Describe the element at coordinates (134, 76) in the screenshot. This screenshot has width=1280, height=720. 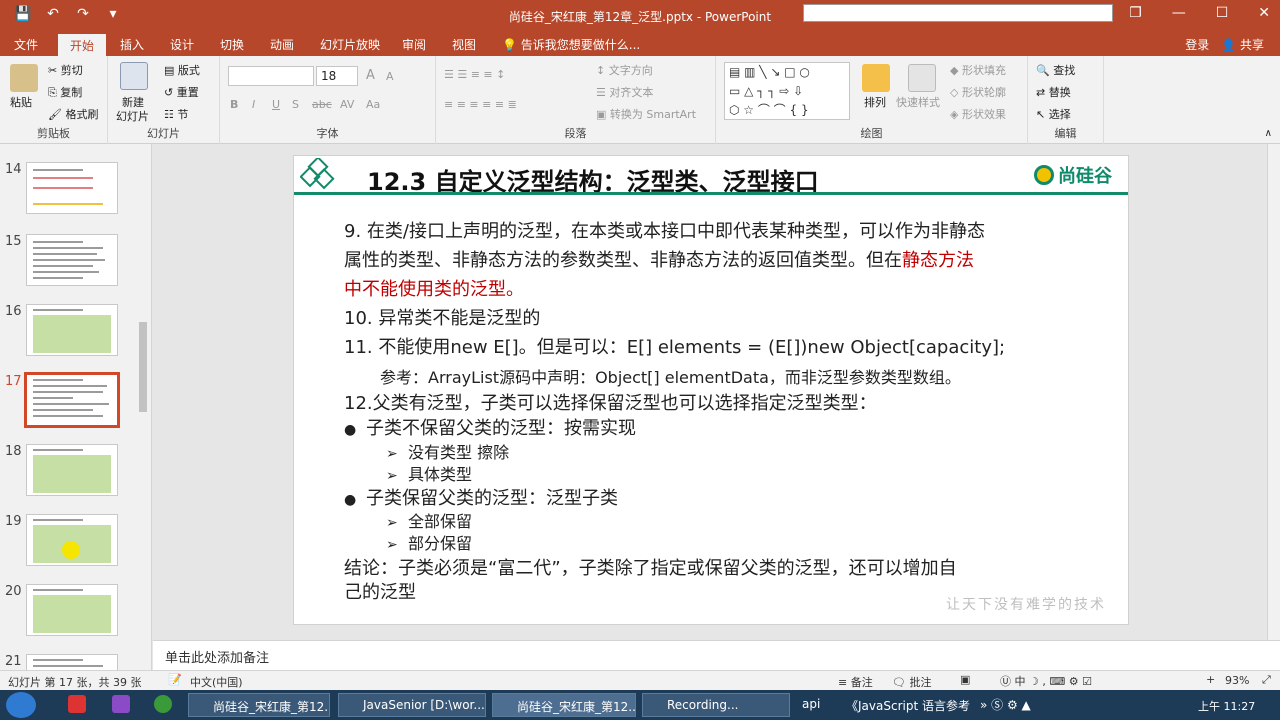
I see `new-slide-icon` at that location.